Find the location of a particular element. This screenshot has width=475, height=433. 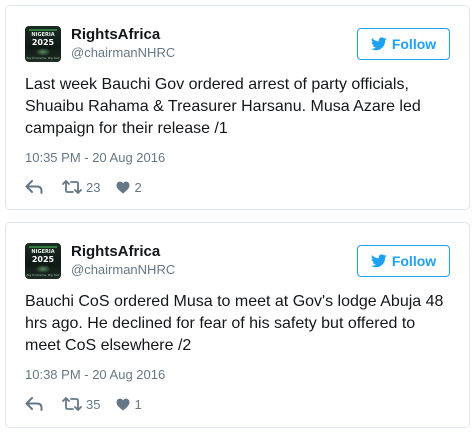

retweet-count: 35 is located at coordinates (93, 404).